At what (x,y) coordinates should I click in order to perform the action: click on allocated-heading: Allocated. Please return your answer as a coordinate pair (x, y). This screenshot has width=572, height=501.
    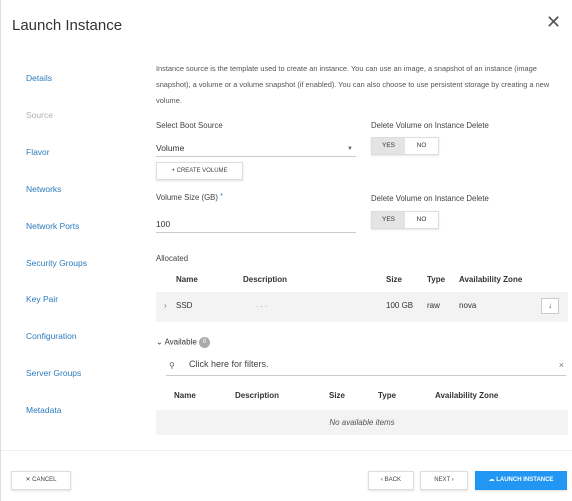
    Looking at the image, I should click on (172, 258).